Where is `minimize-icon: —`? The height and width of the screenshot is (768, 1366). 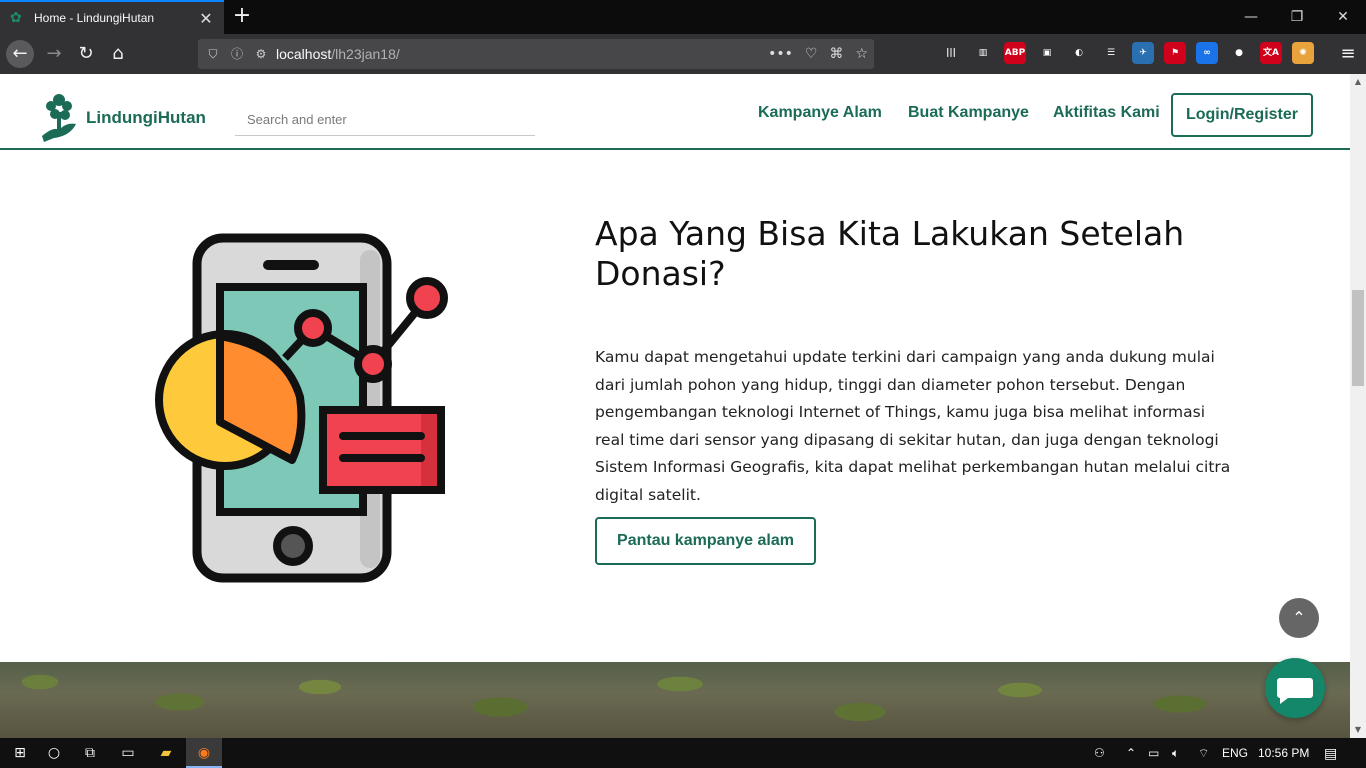 minimize-icon: — is located at coordinates (1251, 17).